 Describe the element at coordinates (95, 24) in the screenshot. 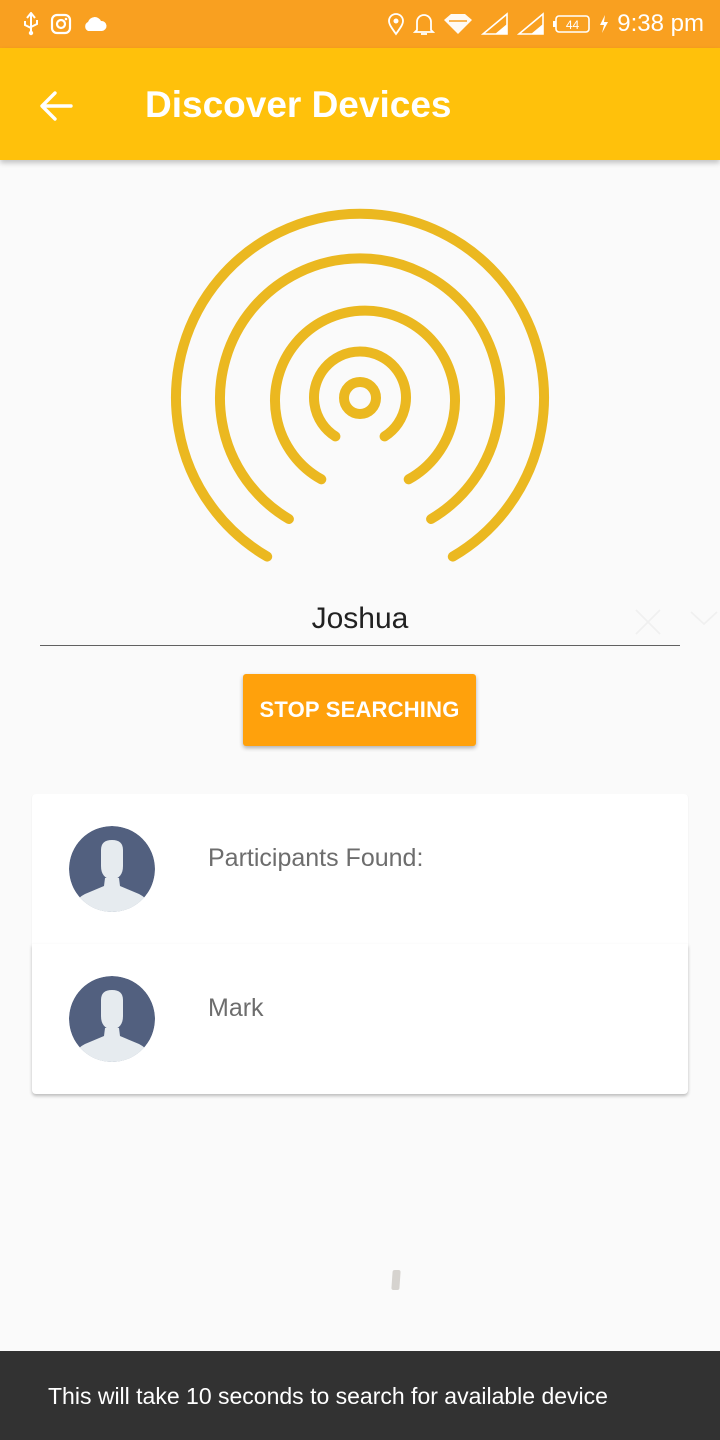

I see `cloud-icon` at that location.